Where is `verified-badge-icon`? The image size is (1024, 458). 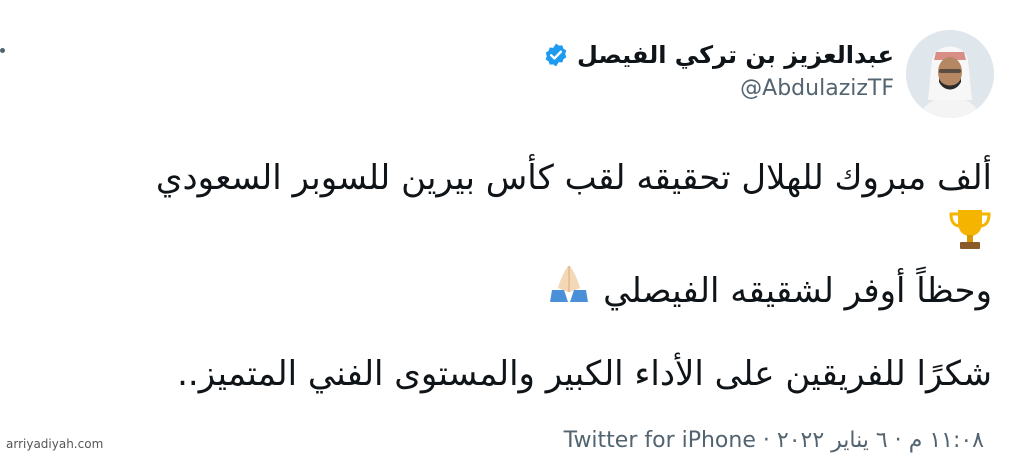
verified-badge-icon is located at coordinates (556, 55).